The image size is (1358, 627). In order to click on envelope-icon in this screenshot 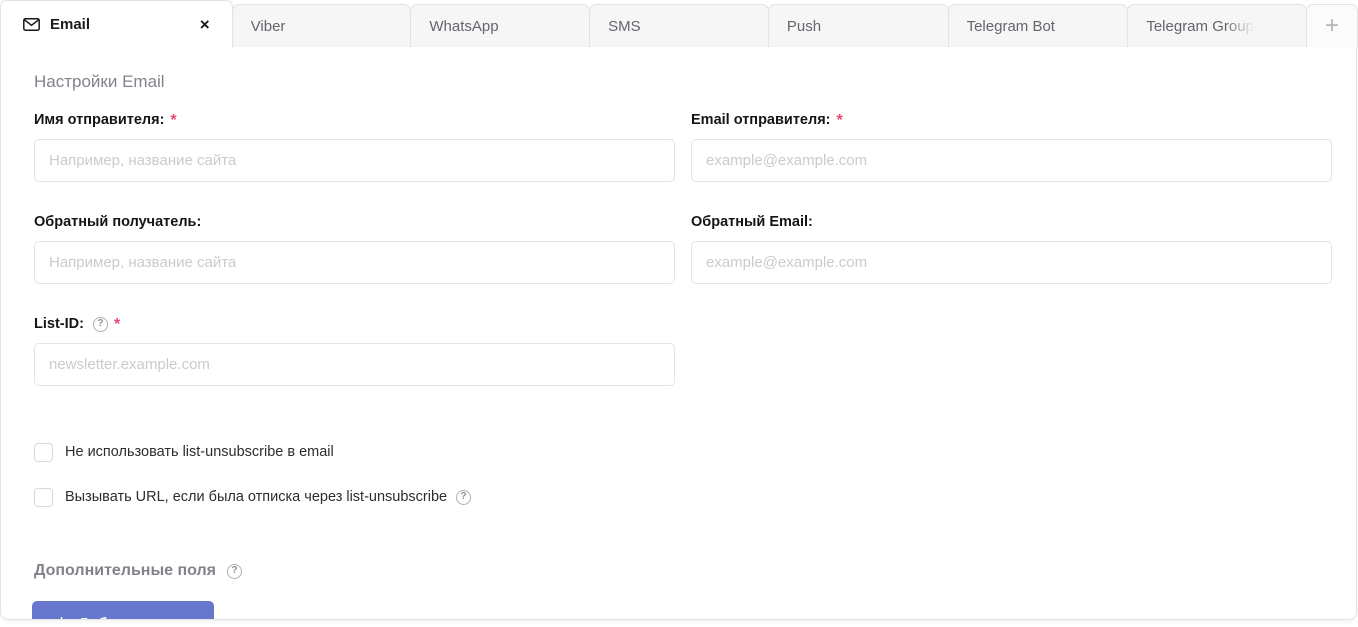, I will do `click(31, 24)`.